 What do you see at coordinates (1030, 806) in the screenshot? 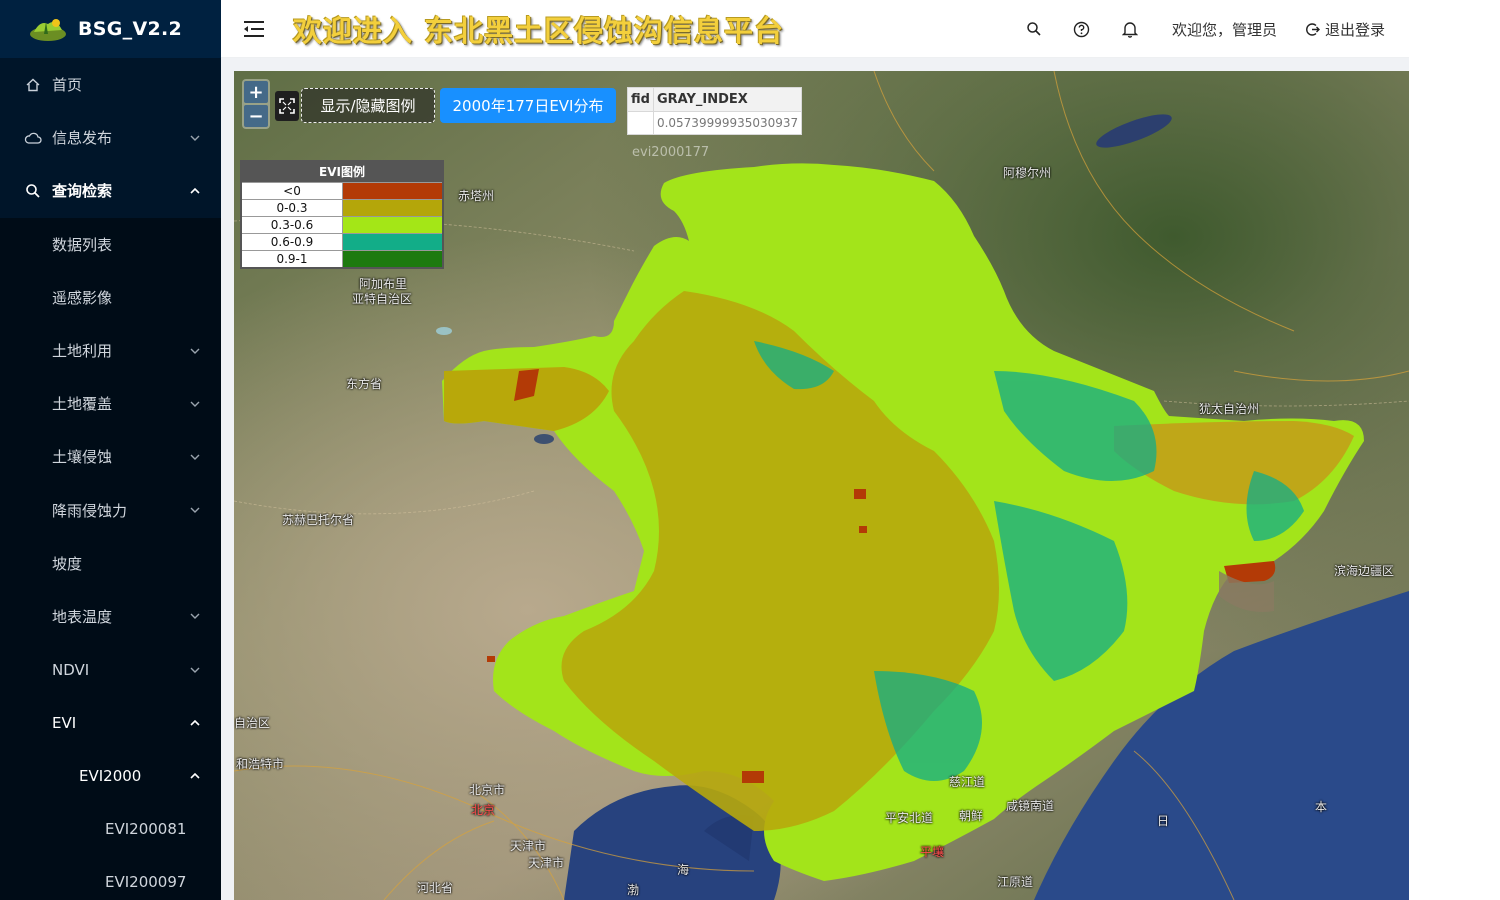
I see `place-label: 咸镜南道` at bounding box center [1030, 806].